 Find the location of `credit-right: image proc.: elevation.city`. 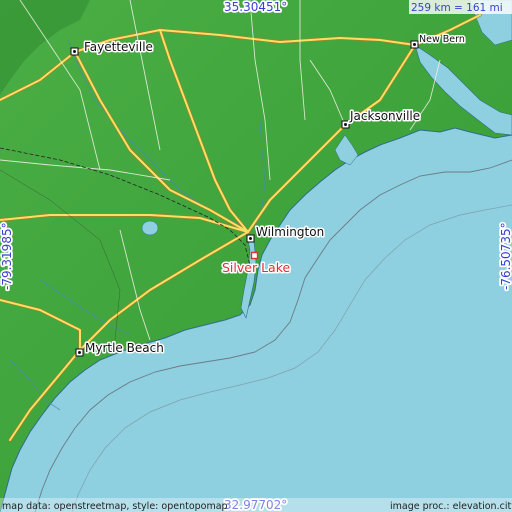

credit-right: image proc.: elevation.city is located at coordinates (451, 506).